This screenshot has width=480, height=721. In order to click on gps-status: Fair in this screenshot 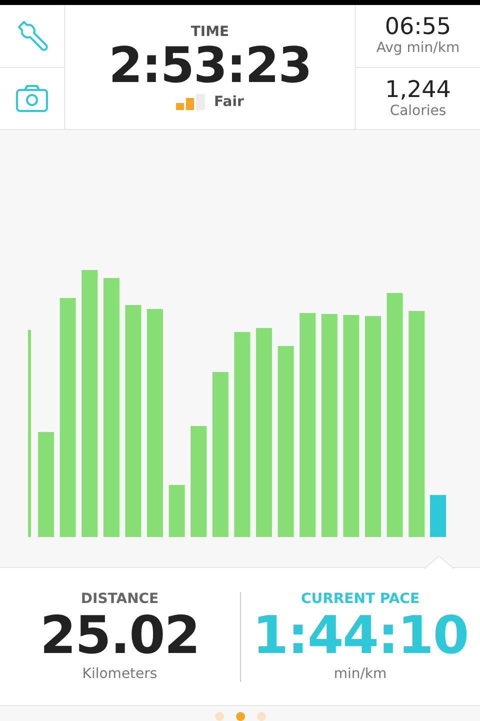, I will do `click(229, 102)`.